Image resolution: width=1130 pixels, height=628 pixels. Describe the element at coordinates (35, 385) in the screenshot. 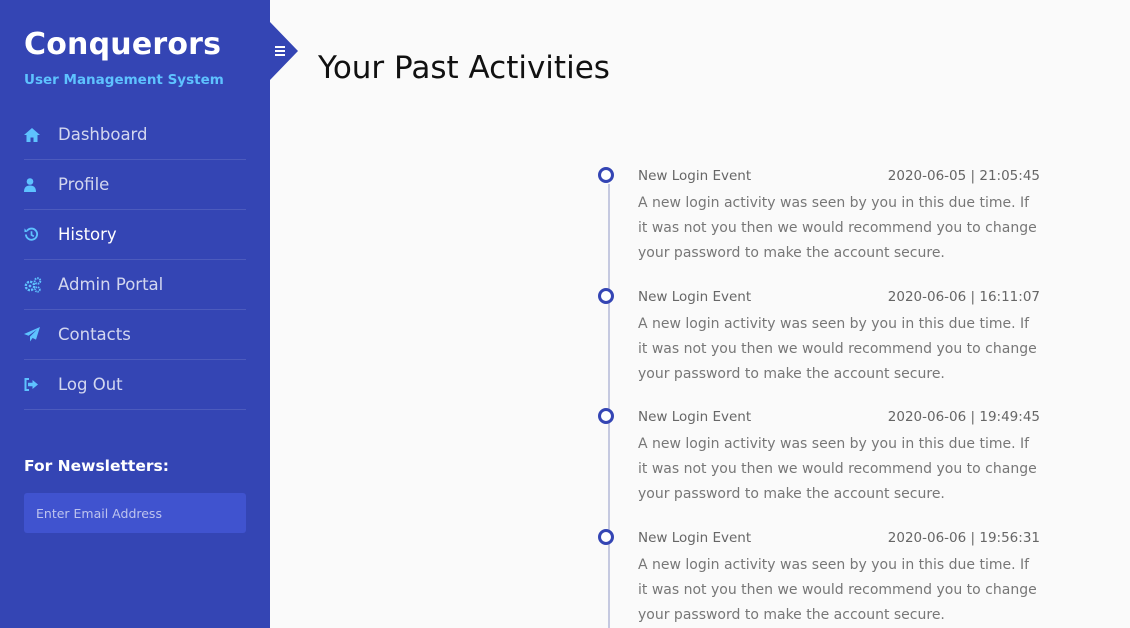

I see `sign-out-icon` at that location.